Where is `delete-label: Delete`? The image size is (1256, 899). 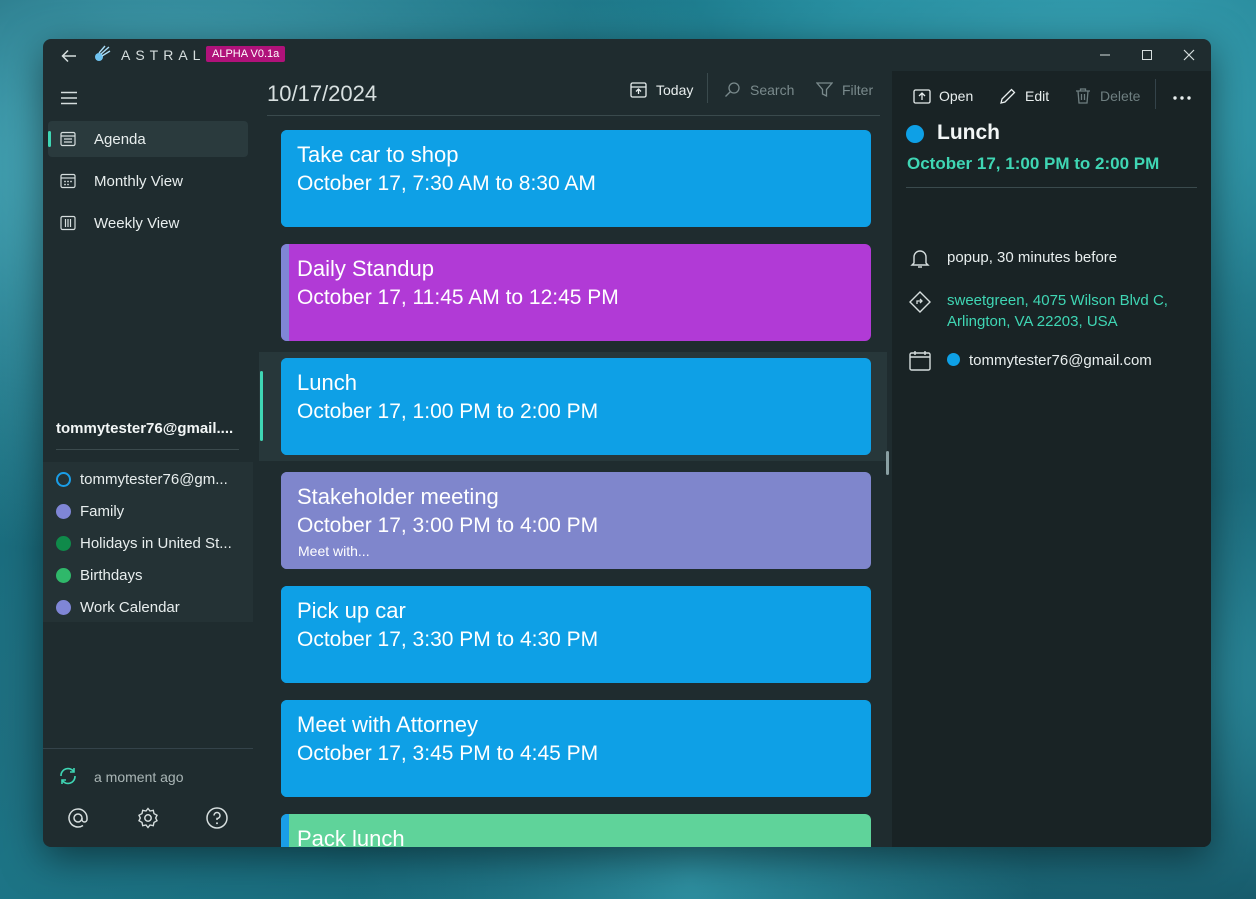
delete-label: Delete is located at coordinates (1120, 96).